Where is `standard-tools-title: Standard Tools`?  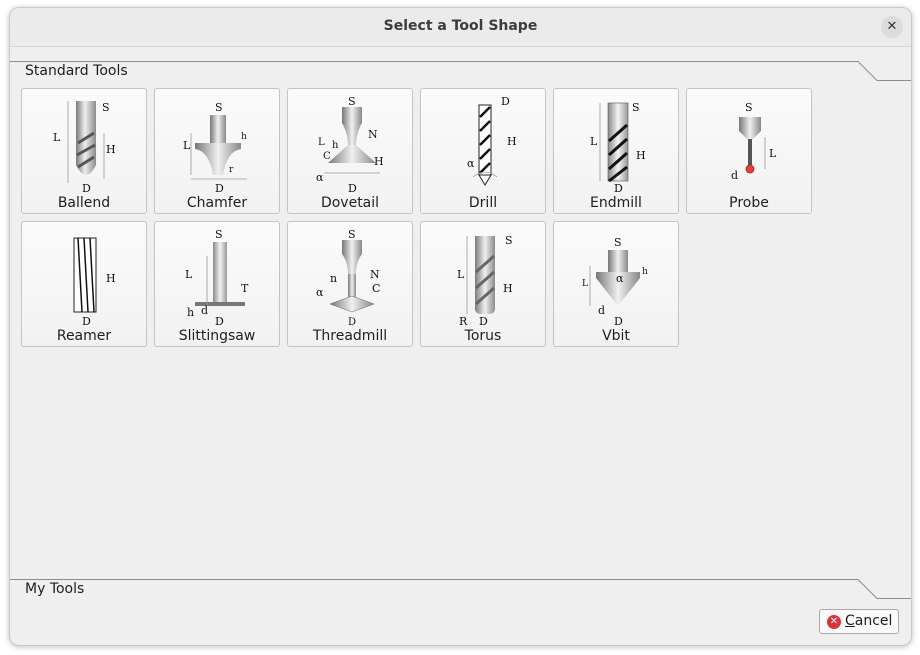
standard-tools-title: Standard Tools is located at coordinates (76, 71).